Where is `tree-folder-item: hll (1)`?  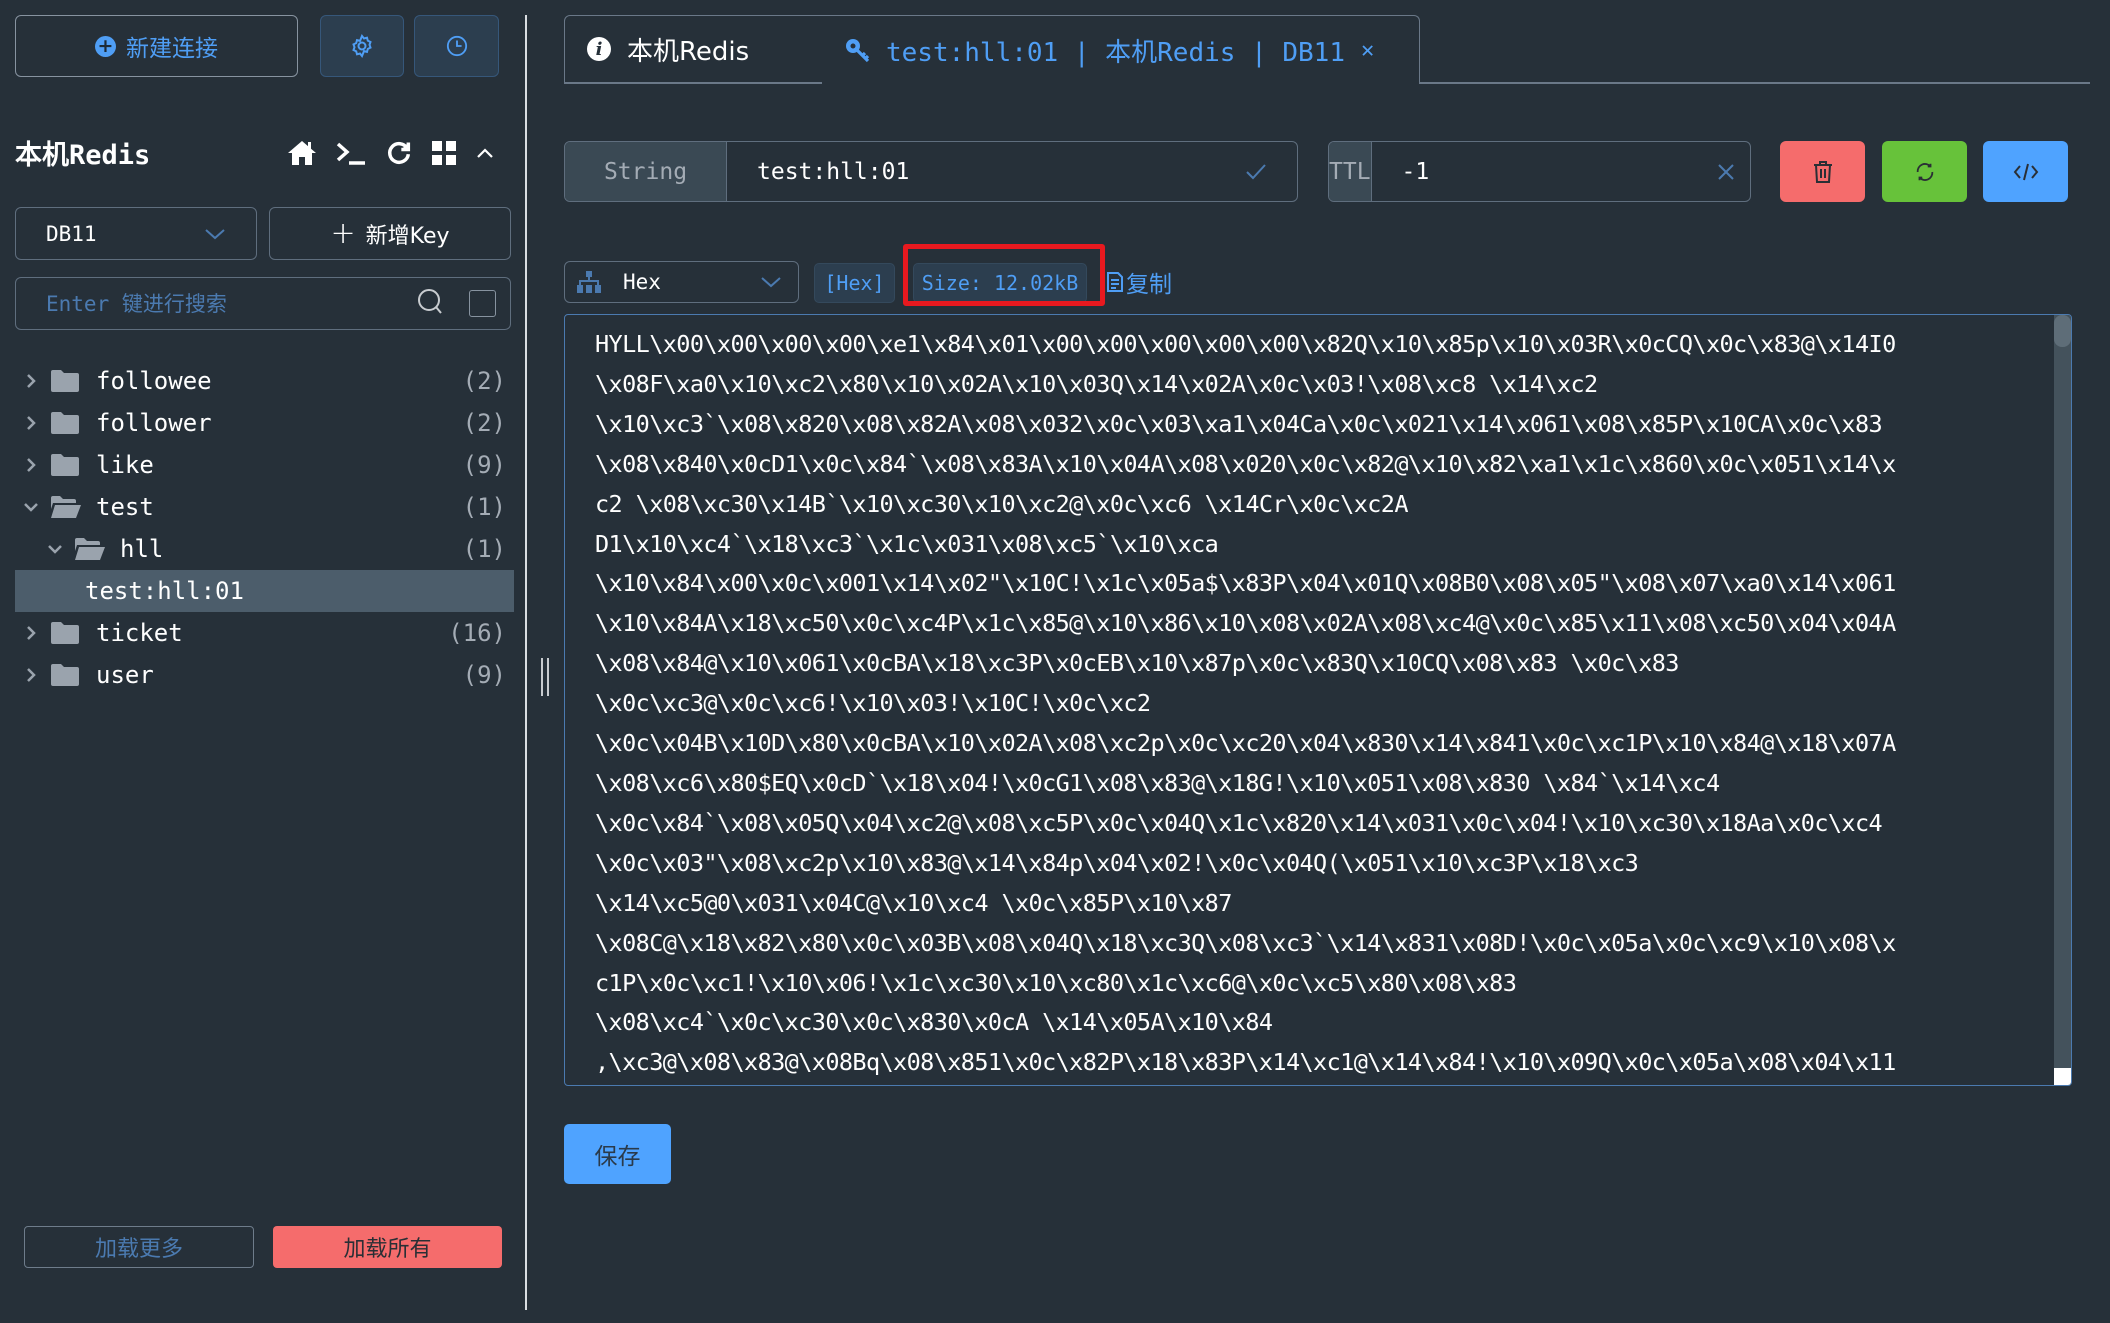 tree-folder-item: hll (1) is located at coordinates (264, 549).